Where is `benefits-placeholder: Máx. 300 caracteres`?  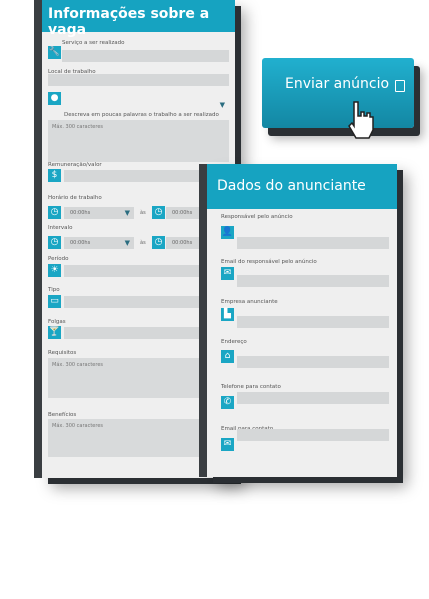
benefits-placeholder: Máx. 300 caracteres is located at coordinates (77, 426).